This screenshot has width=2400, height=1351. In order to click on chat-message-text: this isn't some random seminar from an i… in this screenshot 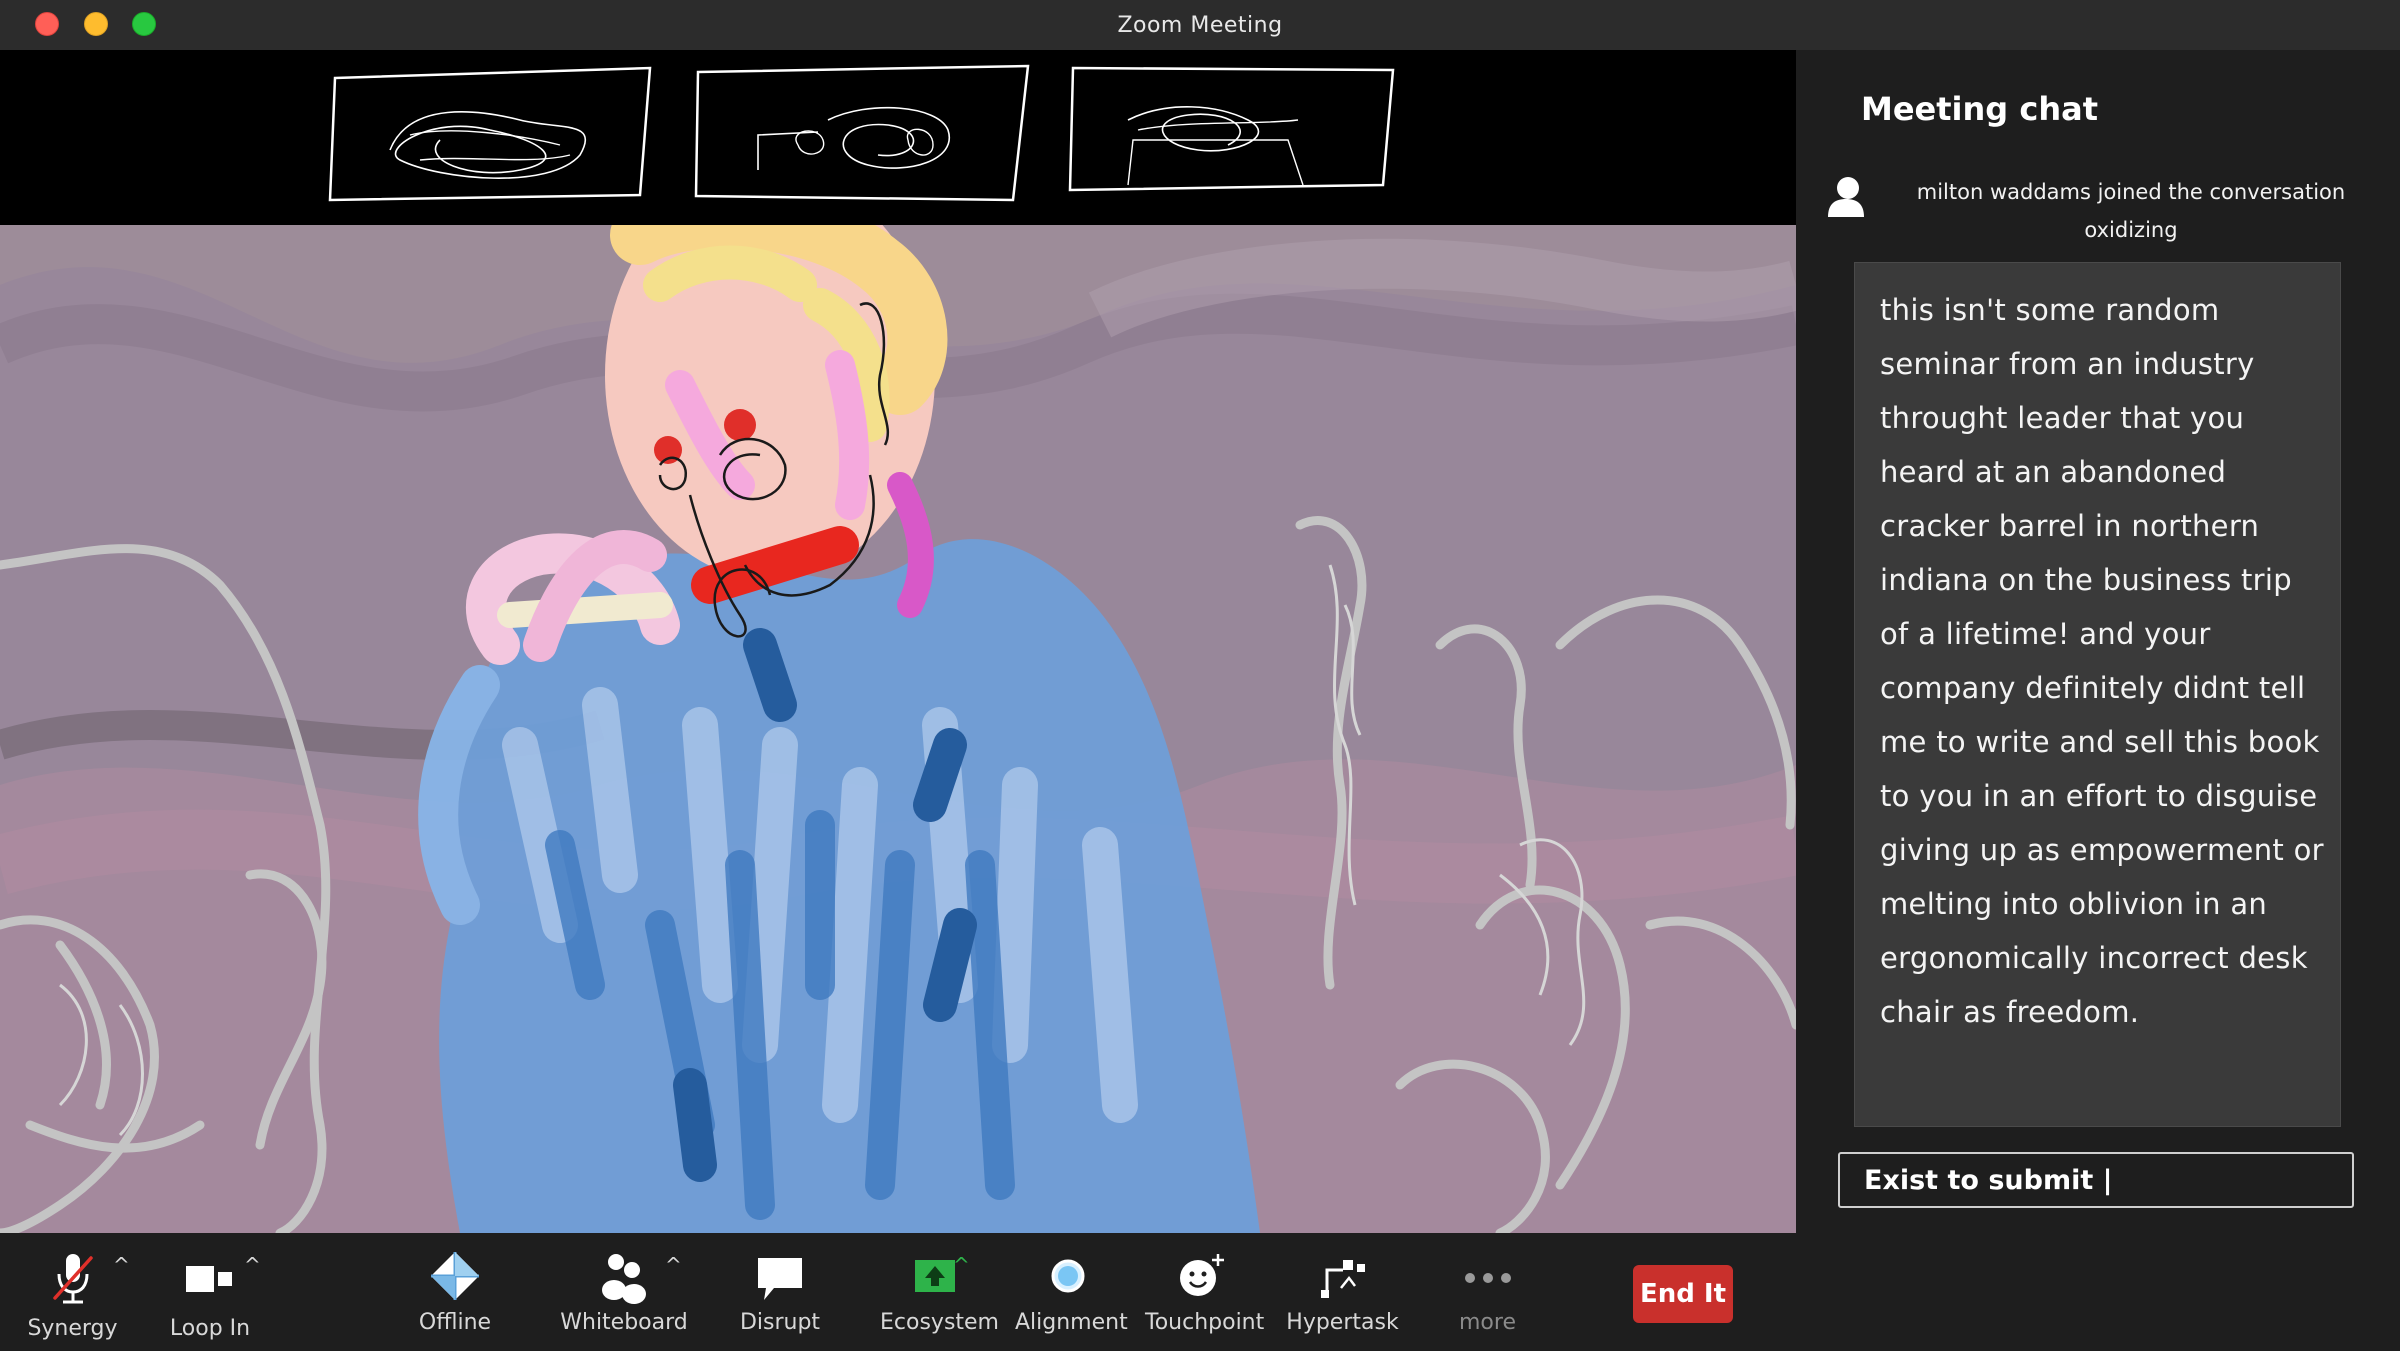, I will do `click(2102, 661)`.